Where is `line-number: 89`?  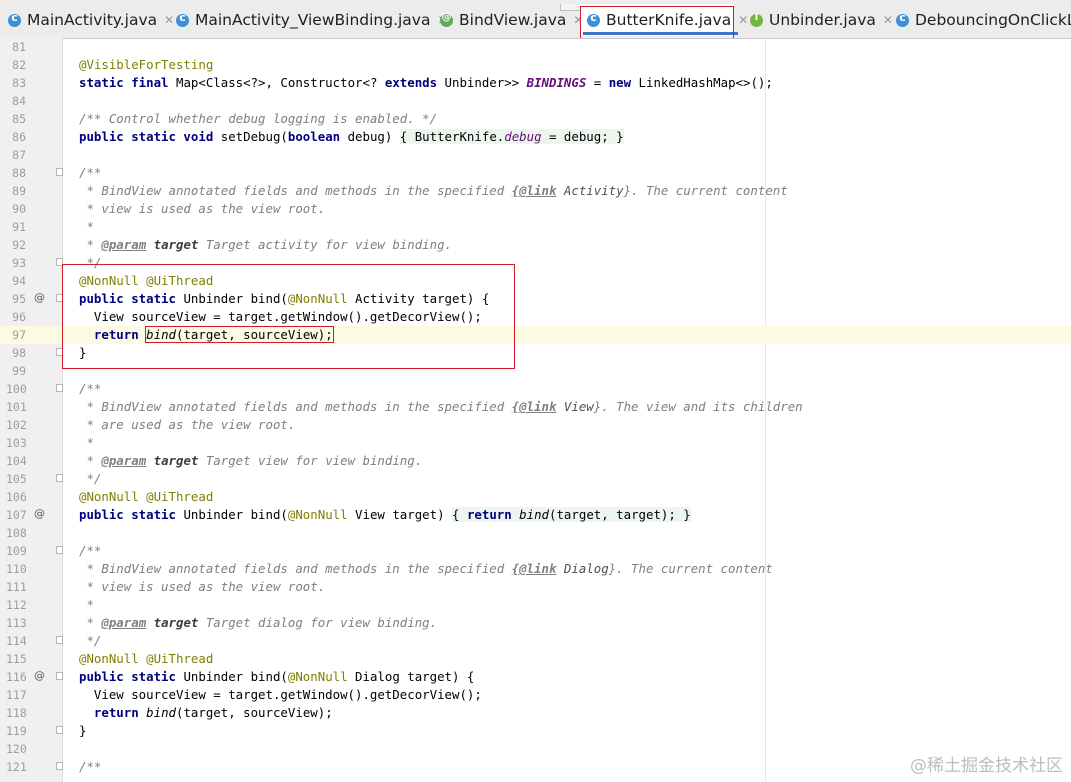 line-number: 89 is located at coordinates (19, 191).